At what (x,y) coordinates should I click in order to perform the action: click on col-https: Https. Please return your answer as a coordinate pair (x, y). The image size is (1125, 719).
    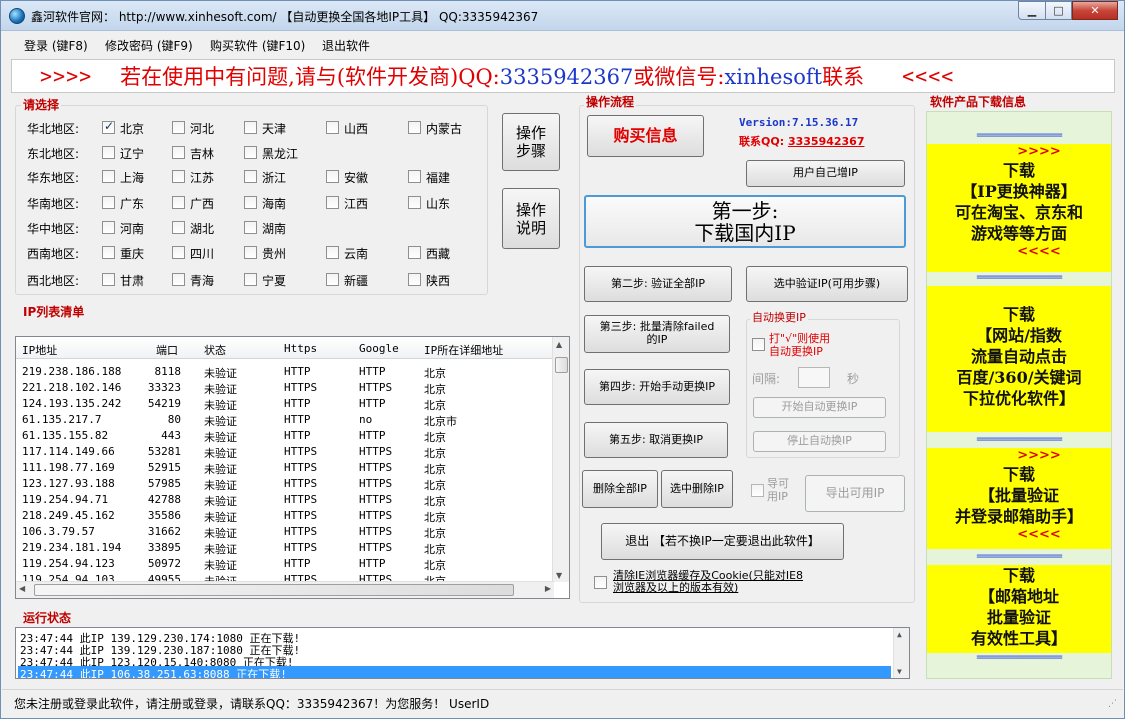
    Looking at the image, I should click on (300, 348).